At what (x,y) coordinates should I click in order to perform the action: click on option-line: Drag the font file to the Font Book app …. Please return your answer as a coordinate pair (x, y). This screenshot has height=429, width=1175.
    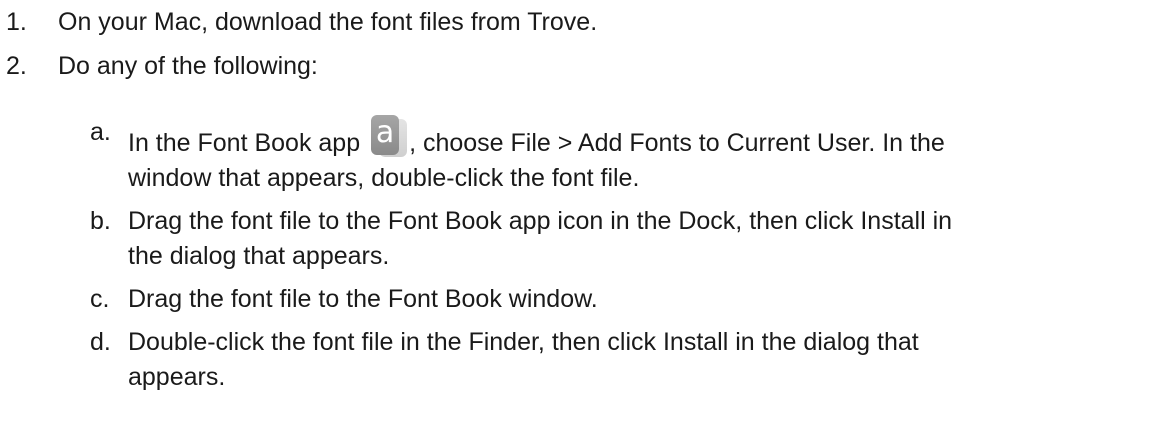
    Looking at the image, I should click on (540, 221).